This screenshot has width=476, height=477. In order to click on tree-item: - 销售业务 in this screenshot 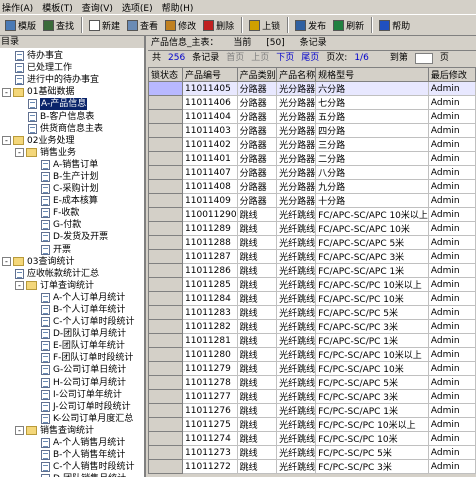, I will do `click(72, 153)`.